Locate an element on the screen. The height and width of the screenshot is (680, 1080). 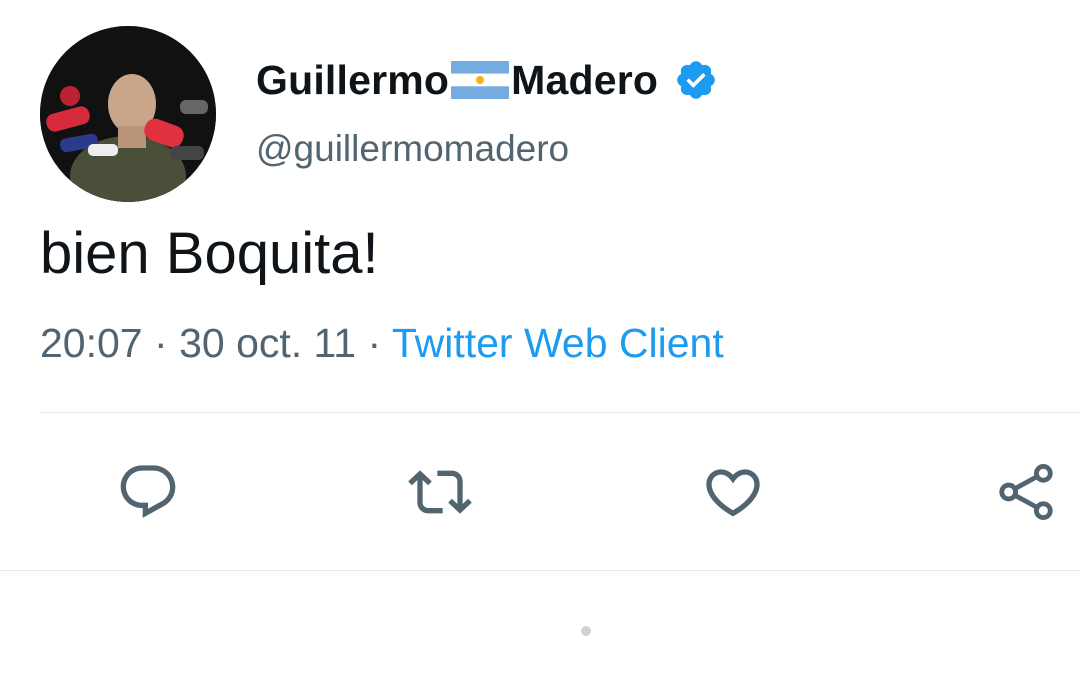
avatar is located at coordinates (128, 114).